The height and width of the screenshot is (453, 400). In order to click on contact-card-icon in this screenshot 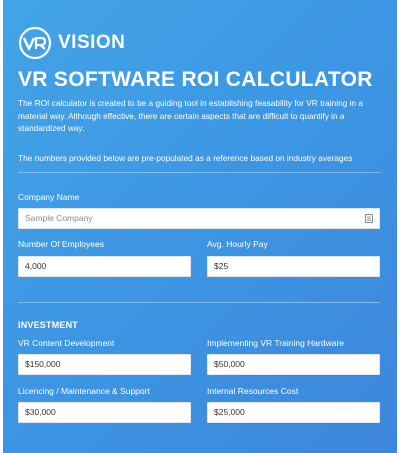, I will do `click(369, 218)`.